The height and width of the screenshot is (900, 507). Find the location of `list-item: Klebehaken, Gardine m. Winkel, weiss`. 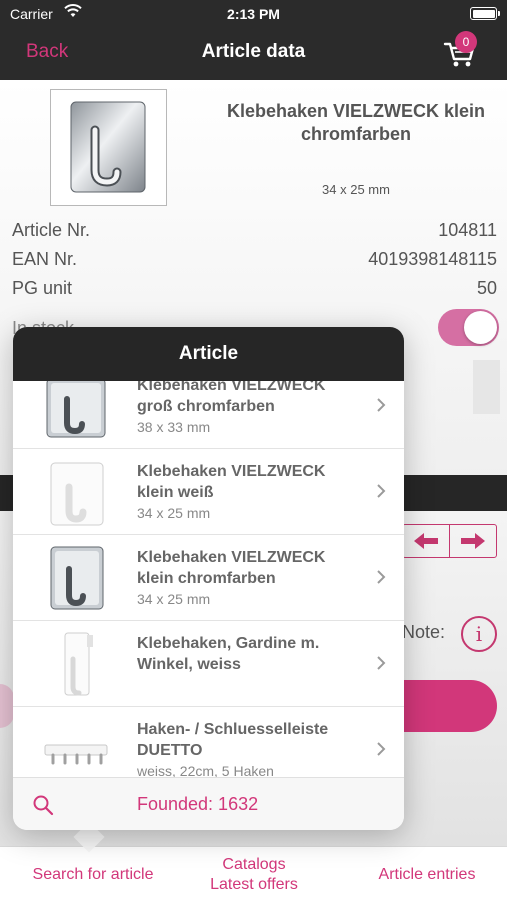

list-item: Klebehaken, Gardine m. Winkel, weiss is located at coordinates (208, 664).